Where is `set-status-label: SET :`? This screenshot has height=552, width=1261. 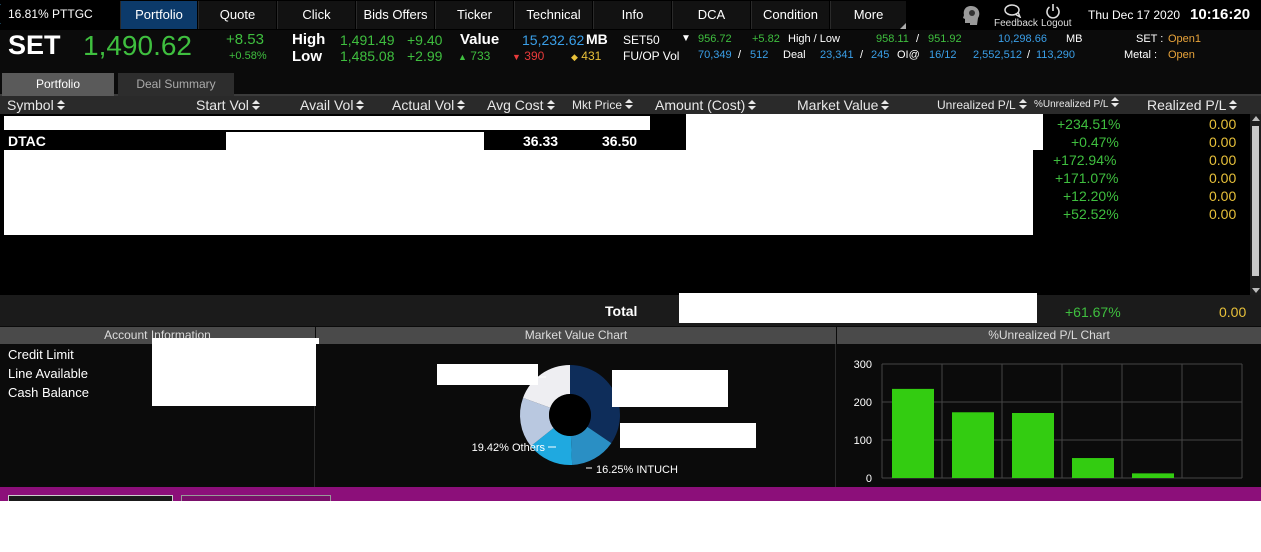 set-status-label: SET : is located at coordinates (1150, 39).